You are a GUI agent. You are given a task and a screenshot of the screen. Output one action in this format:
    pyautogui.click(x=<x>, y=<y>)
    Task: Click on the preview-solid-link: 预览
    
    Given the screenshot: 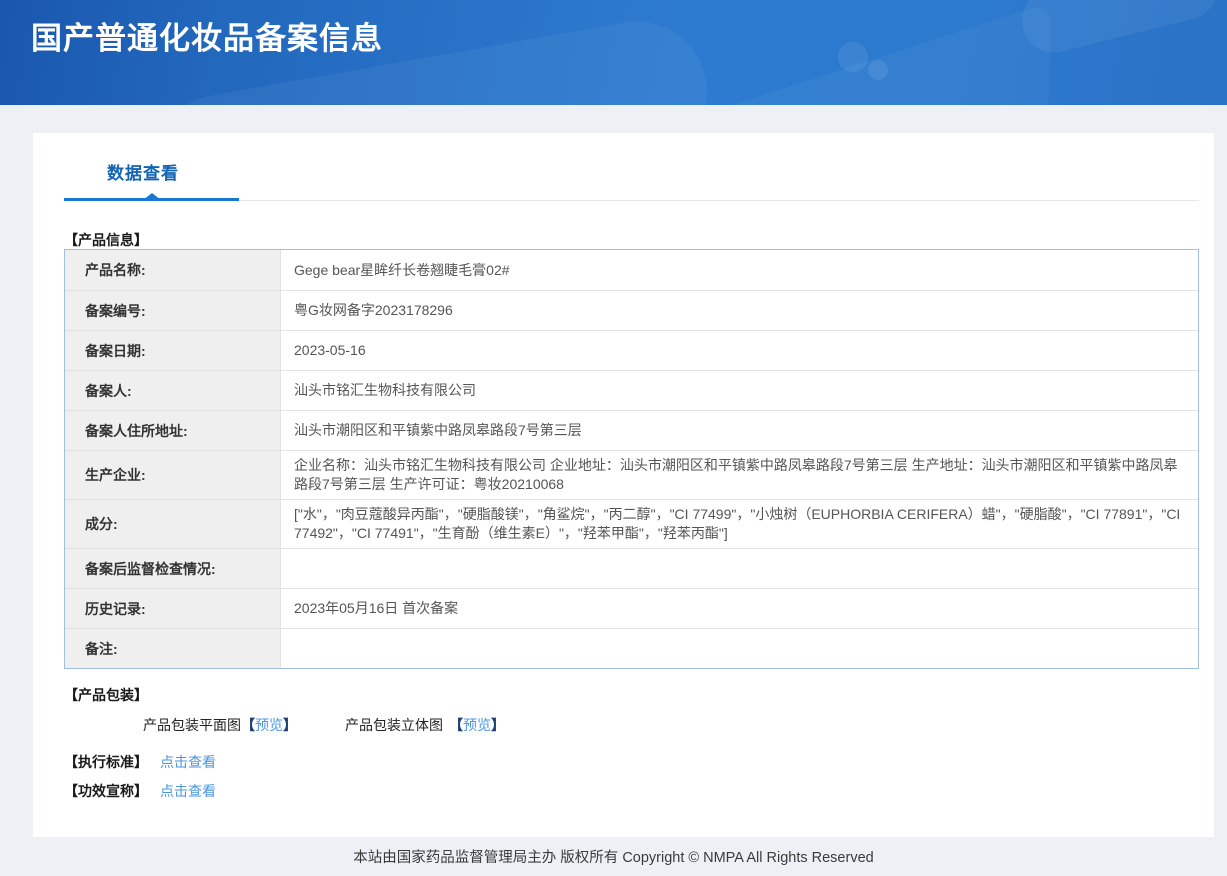 What is the action you would take?
    pyautogui.click(x=477, y=725)
    